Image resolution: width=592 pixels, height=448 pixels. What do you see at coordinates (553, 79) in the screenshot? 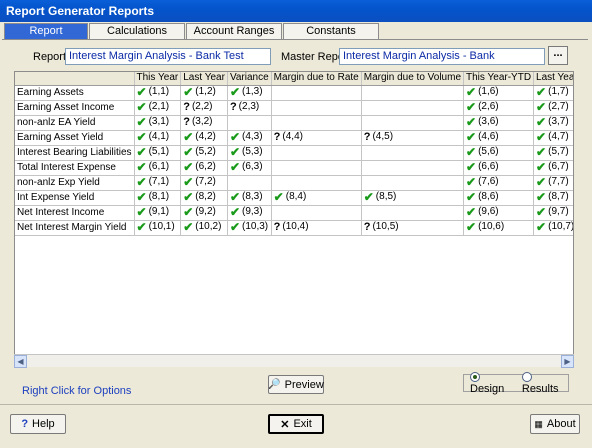
I see `column-header: Last Year-YTD` at bounding box center [553, 79].